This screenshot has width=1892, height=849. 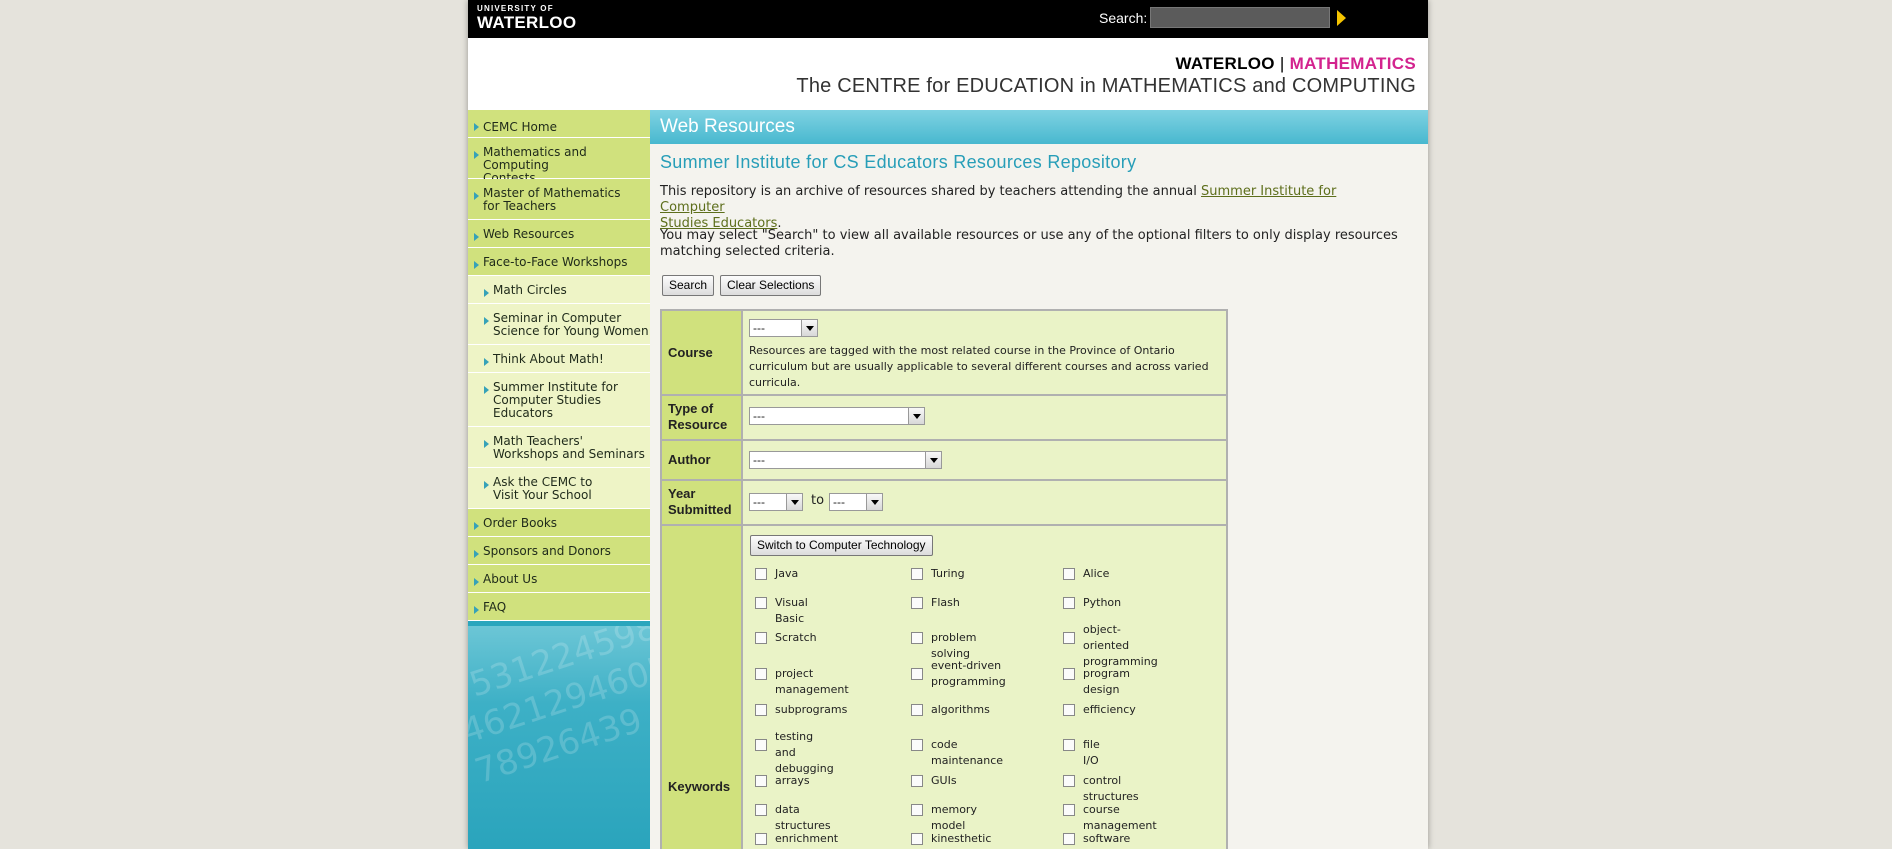 I want to click on nav-item-faq: FAQ, so click(x=559, y=607).